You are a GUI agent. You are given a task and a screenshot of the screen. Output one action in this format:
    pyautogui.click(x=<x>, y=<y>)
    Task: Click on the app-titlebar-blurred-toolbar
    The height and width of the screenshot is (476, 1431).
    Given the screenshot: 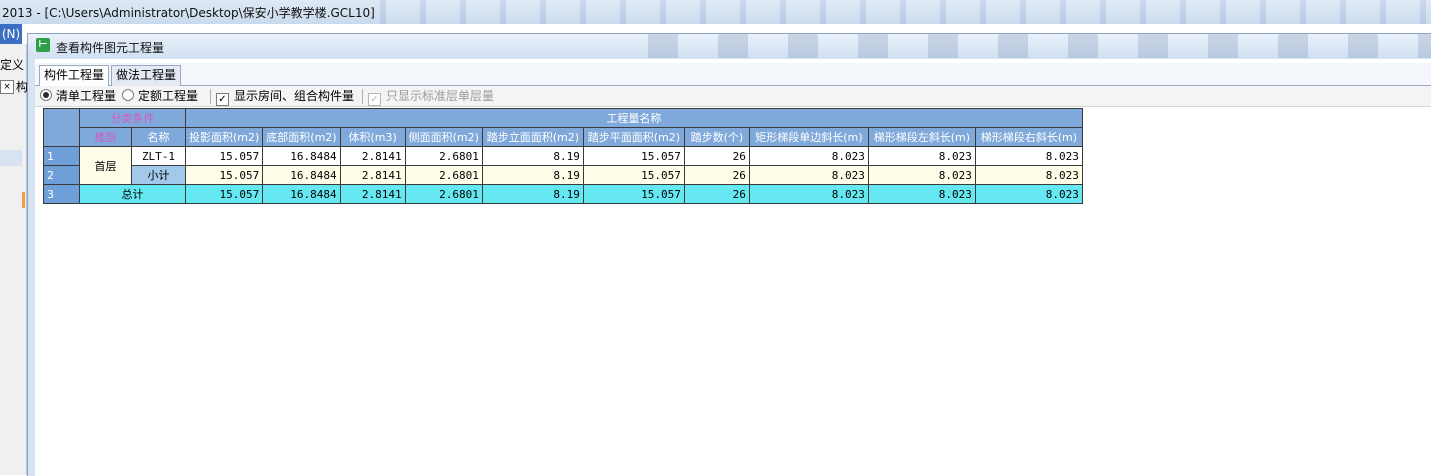 What is the action you would take?
    pyautogui.click(x=905, y=12)
    